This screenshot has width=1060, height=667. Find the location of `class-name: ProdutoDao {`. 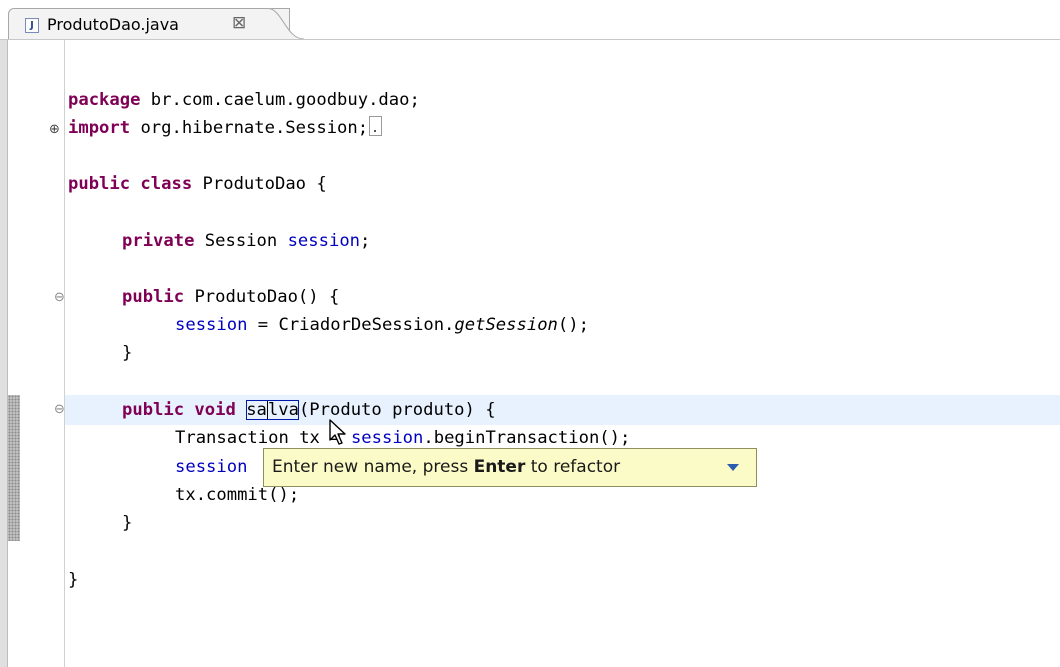

class-name: ProdutoDao { is located at coordinates (259, 184).